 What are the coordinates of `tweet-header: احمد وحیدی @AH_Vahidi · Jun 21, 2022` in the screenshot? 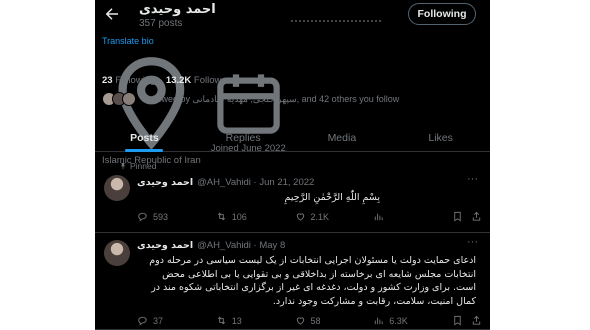 It's located at (225, 182).